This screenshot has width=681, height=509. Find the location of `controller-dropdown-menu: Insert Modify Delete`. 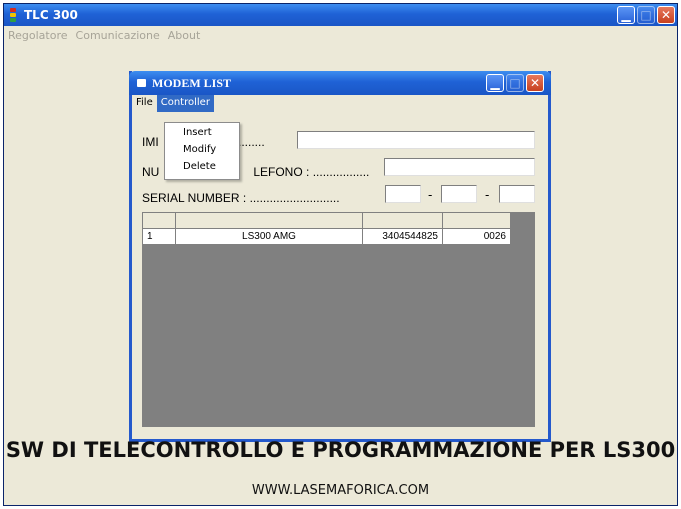

controller-dropdown-menu: Insert Modify Delete is located at coordinates (202, 151).